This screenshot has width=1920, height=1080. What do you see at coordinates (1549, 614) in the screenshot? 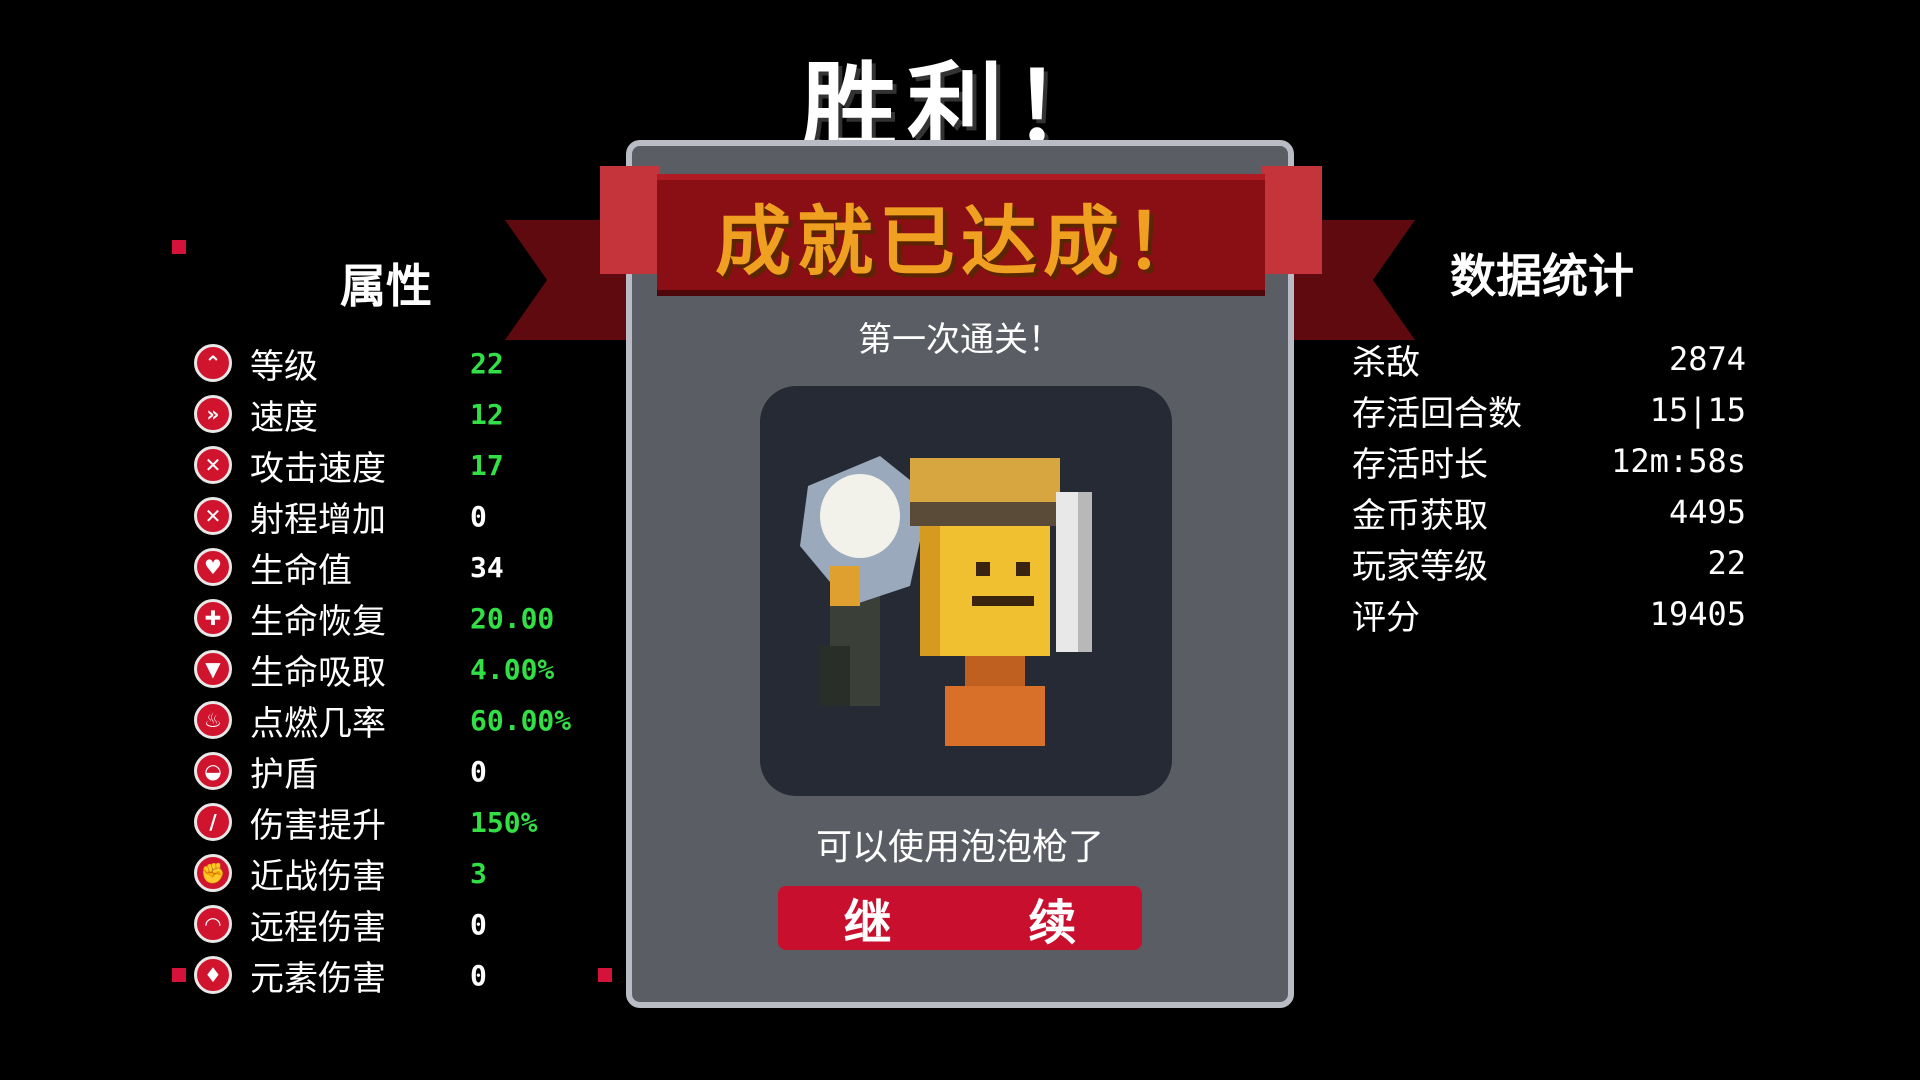
I see `statistic-row: 评分 19405` at bounding box center [1549, 614].